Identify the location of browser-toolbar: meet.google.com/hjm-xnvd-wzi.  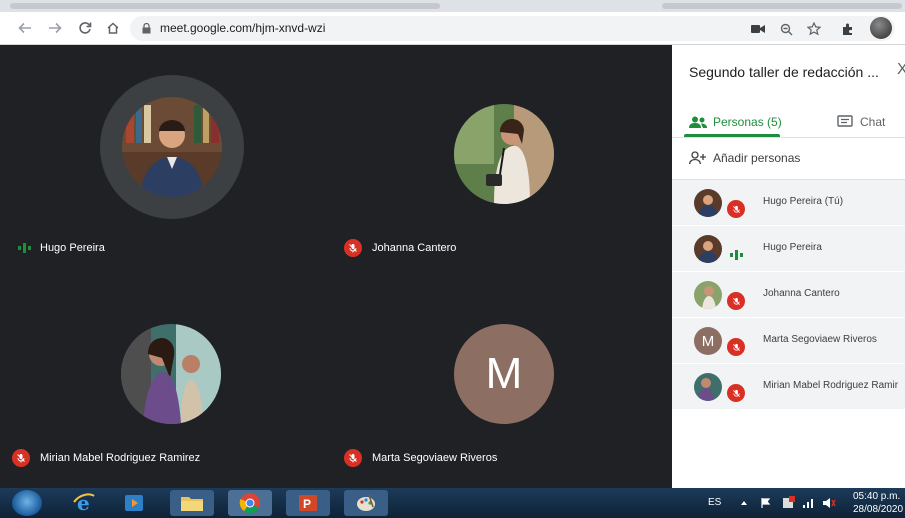
(452, 28).